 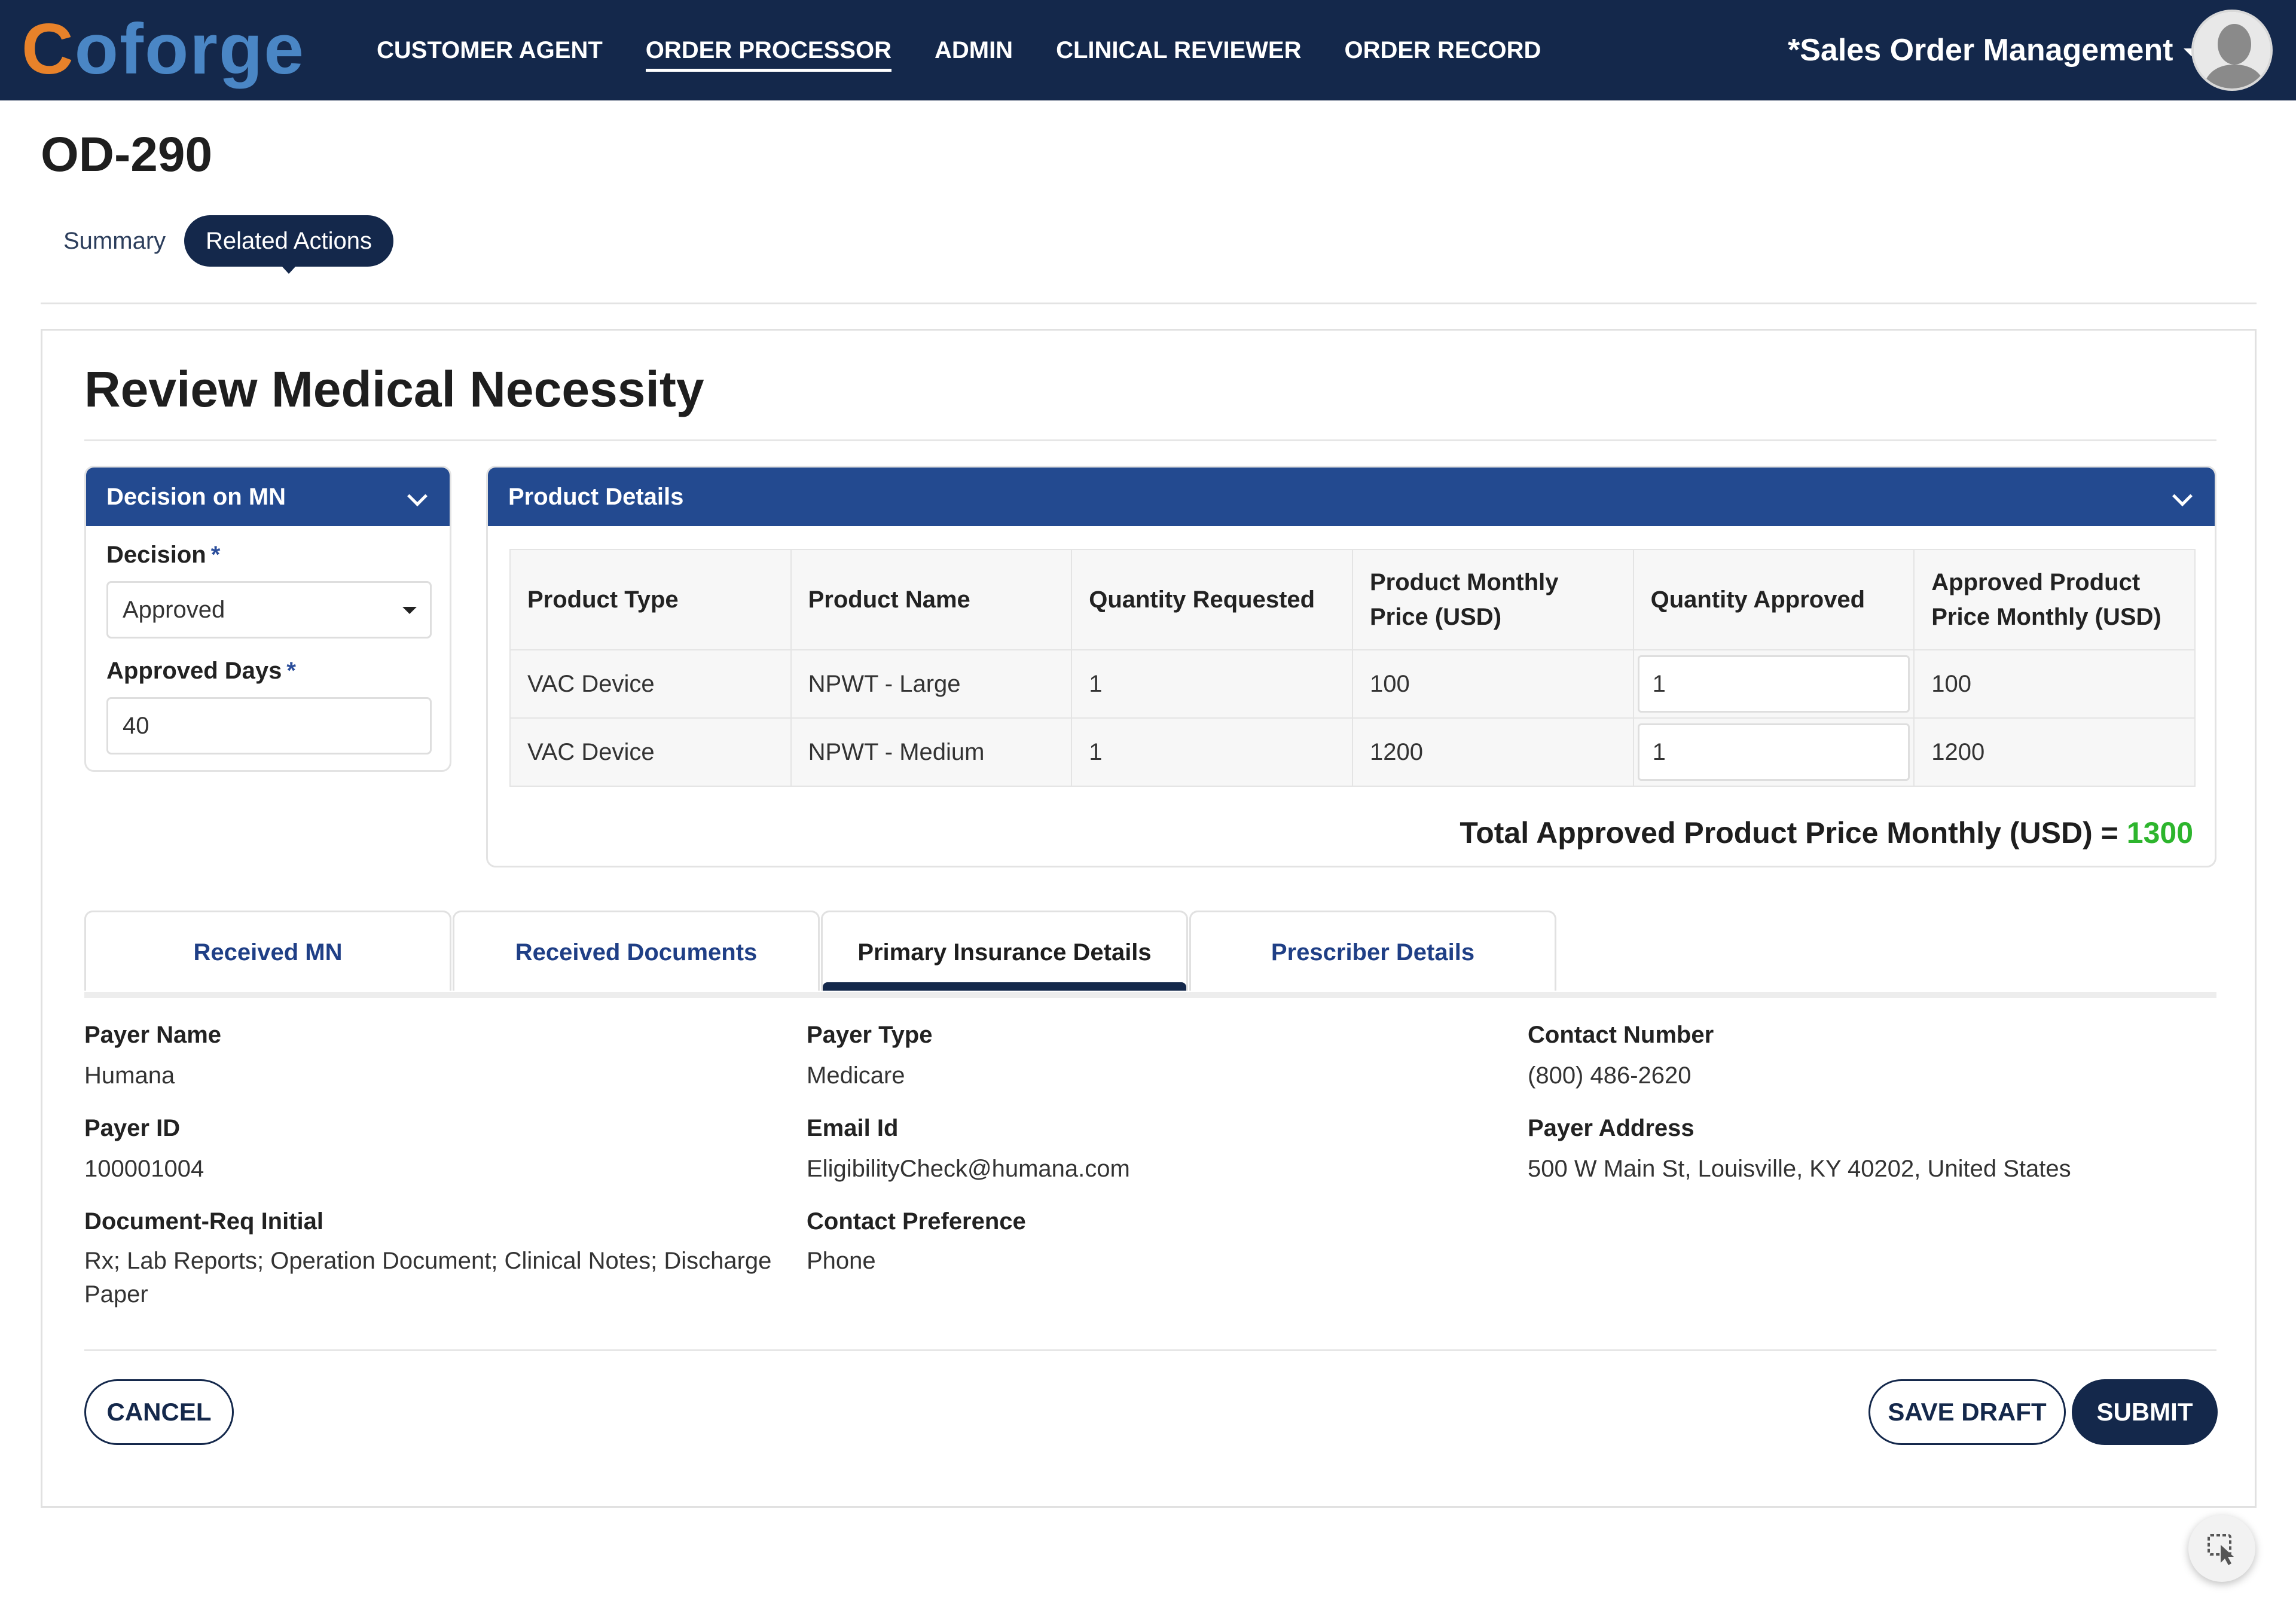 I want to click on decision-label: Decision *, so click(x=163, y=555).